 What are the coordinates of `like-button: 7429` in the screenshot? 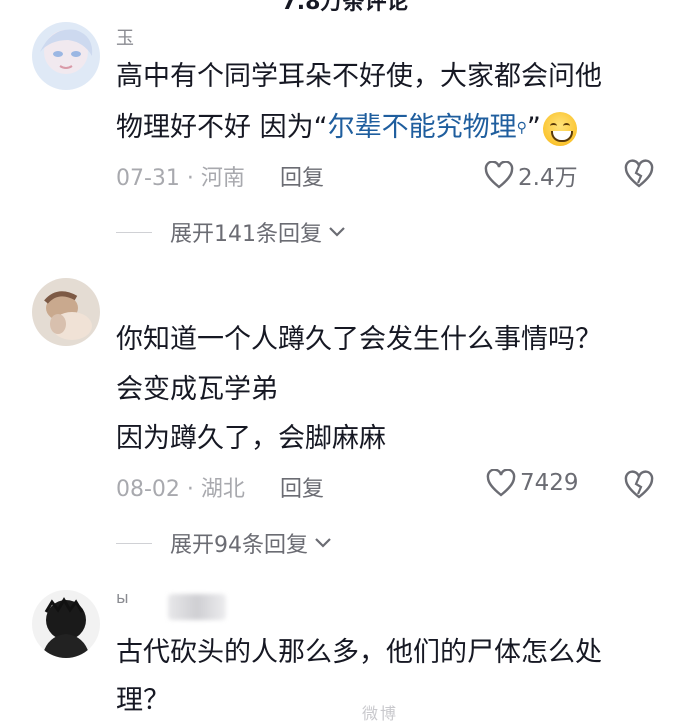 It's located at (532, 483).